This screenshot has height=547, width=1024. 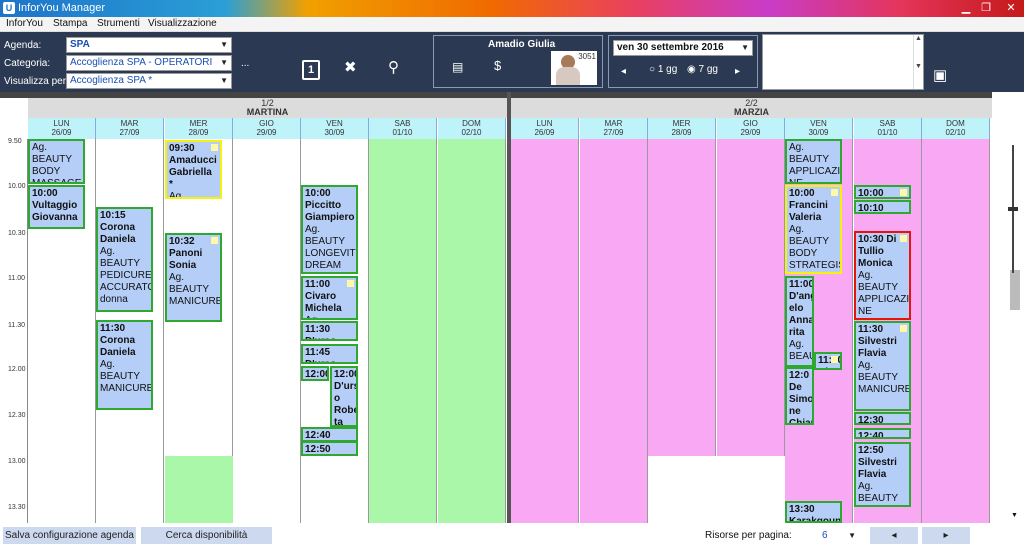 I want to click on operator-panel: Amadio Giulia ▤ $ 3051, so click(x=518, y=61).